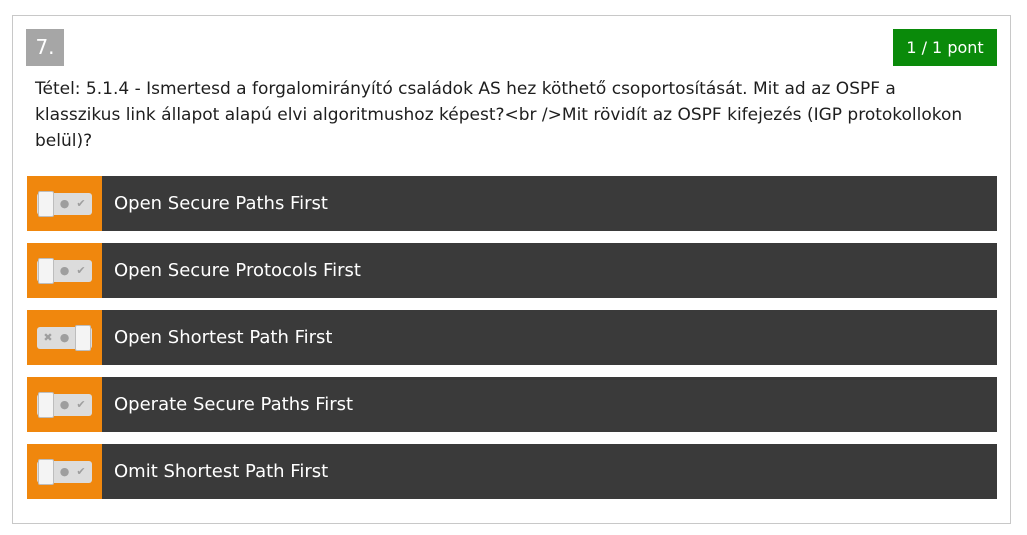 The height and width of the screenshot is (535, 1027). I want to click on answer-option: ✖ ● ✔ Operate Secure Paths First, so click(512, 404).